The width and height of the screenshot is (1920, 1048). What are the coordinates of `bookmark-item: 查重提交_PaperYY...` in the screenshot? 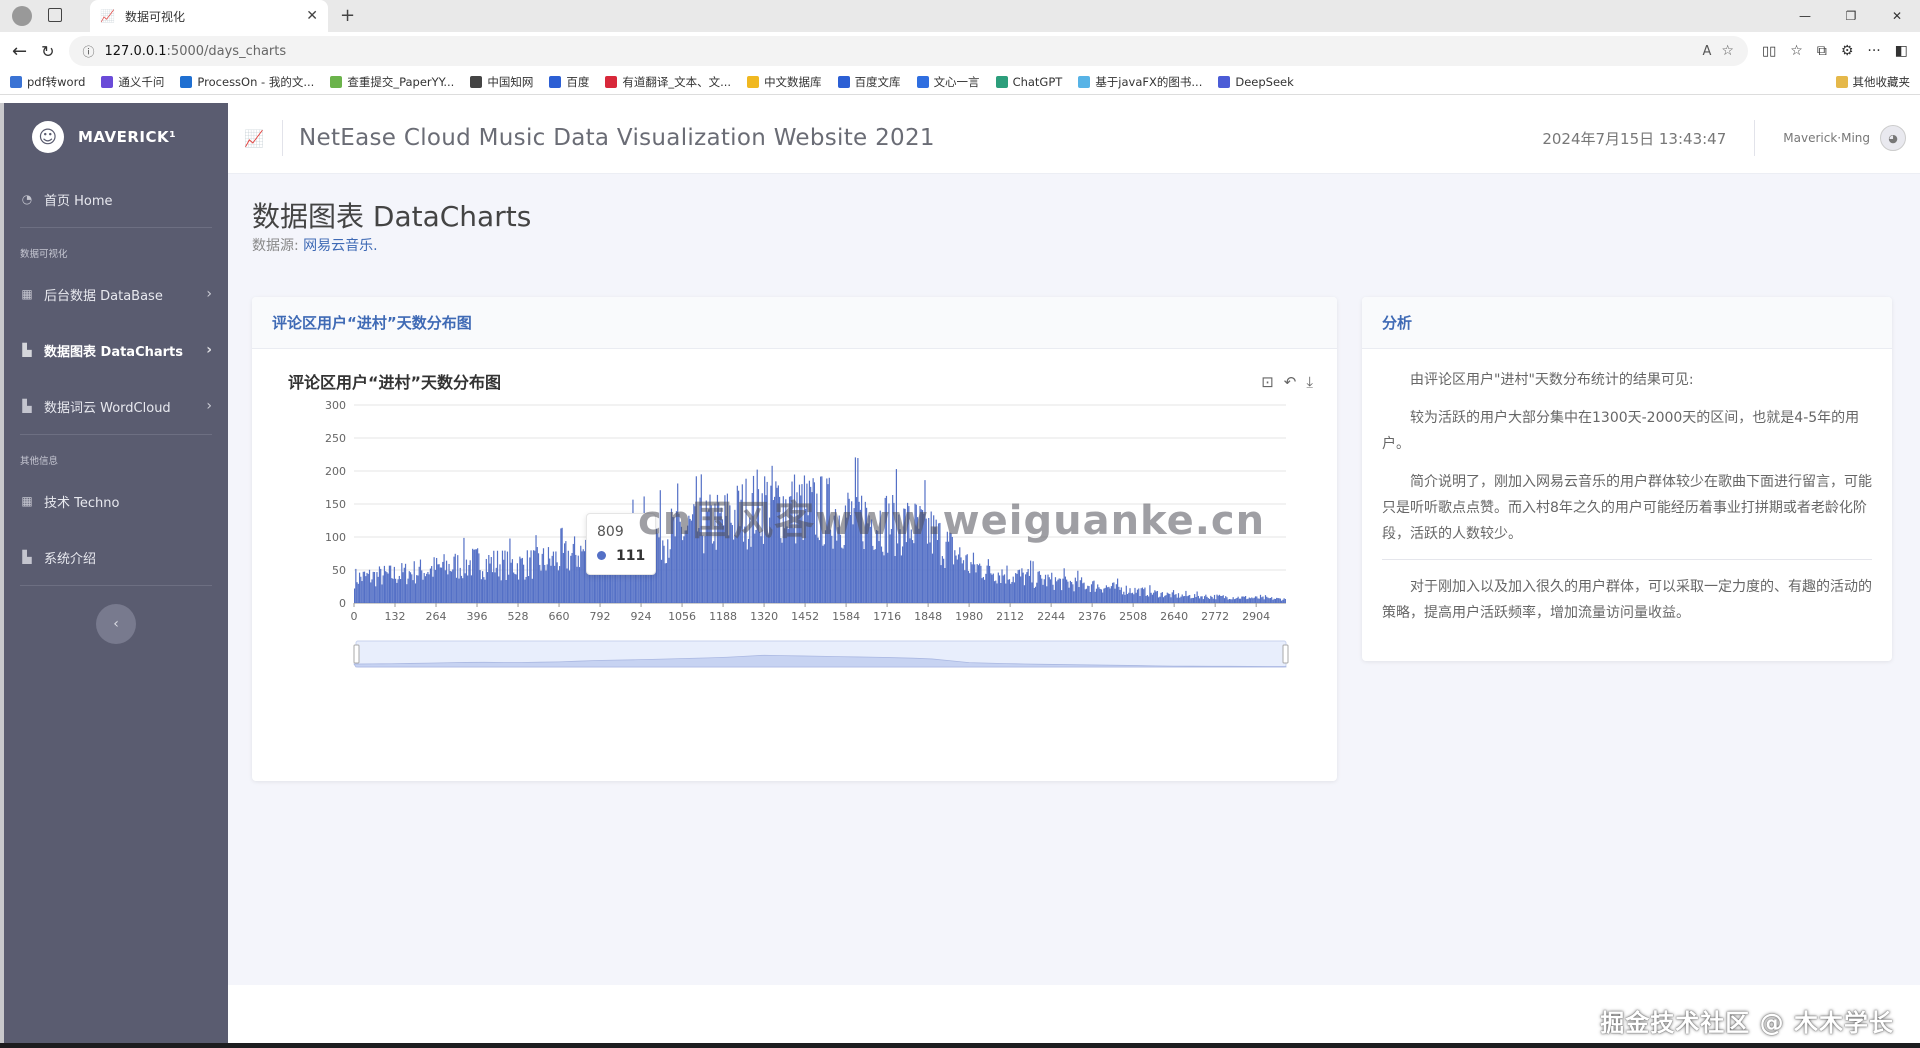 It's located at (392, 82).